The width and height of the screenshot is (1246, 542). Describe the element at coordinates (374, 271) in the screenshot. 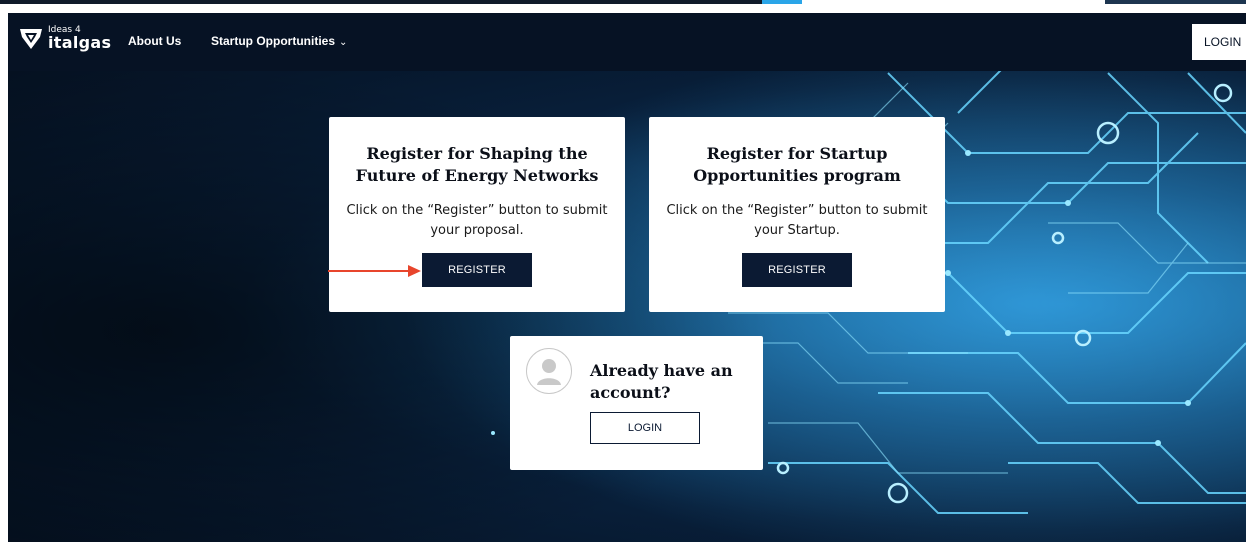

I see `annotation-arrow-icon` at that location.